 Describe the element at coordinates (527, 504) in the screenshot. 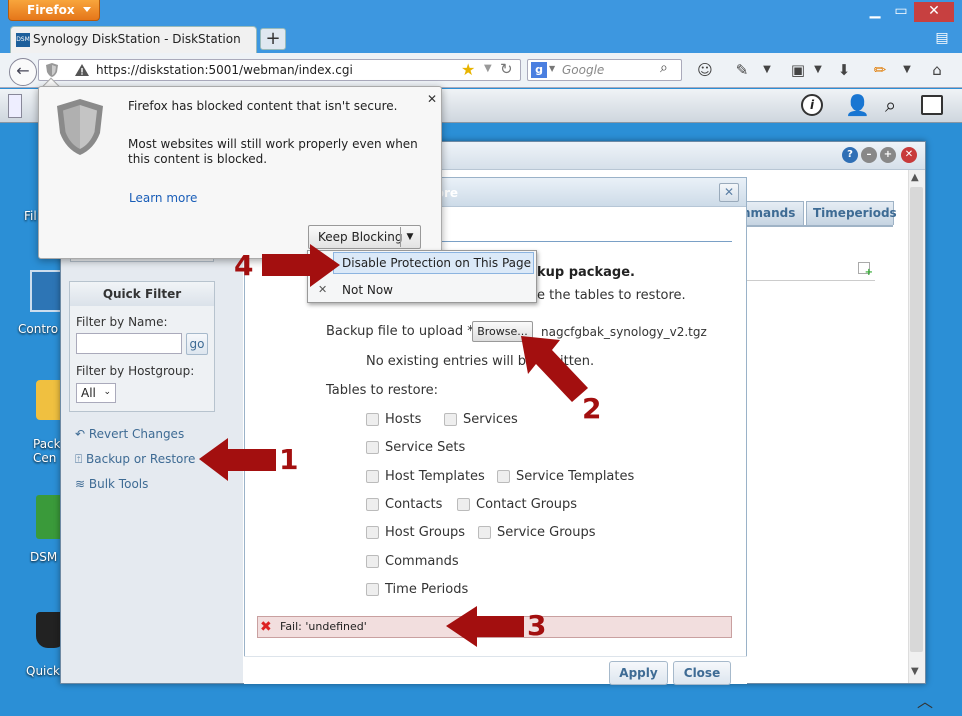

I see `contact-groups-label: Contact Groups` at that location.